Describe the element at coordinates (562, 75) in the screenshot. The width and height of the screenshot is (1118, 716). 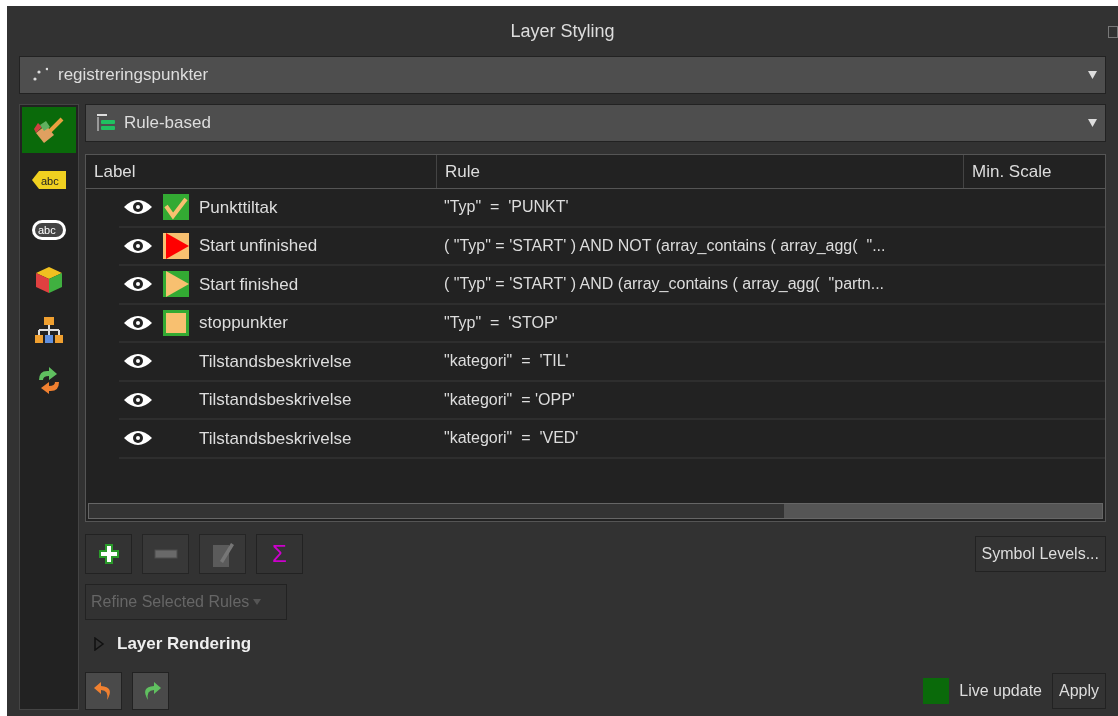
I see `layer-dropdown: registreringspunkter` at that location.